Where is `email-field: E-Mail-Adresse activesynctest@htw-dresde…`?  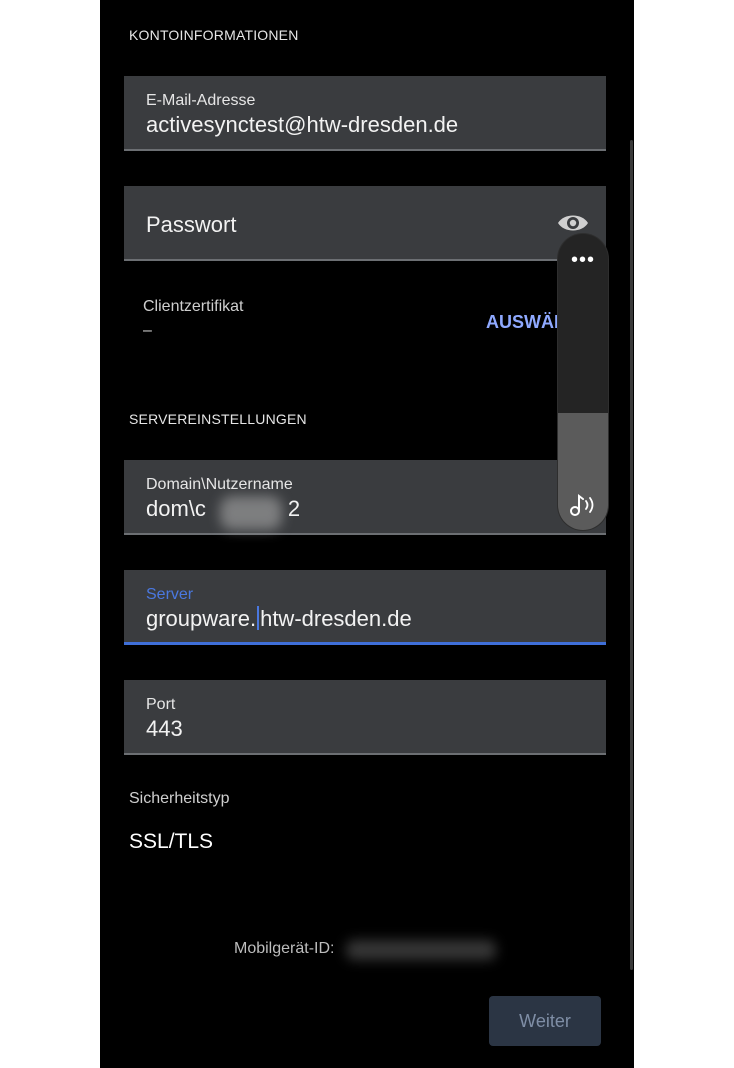 email-field: E-Mail-Adresse activesynctest@htw-dresde… is located at coordinates (365, 113).